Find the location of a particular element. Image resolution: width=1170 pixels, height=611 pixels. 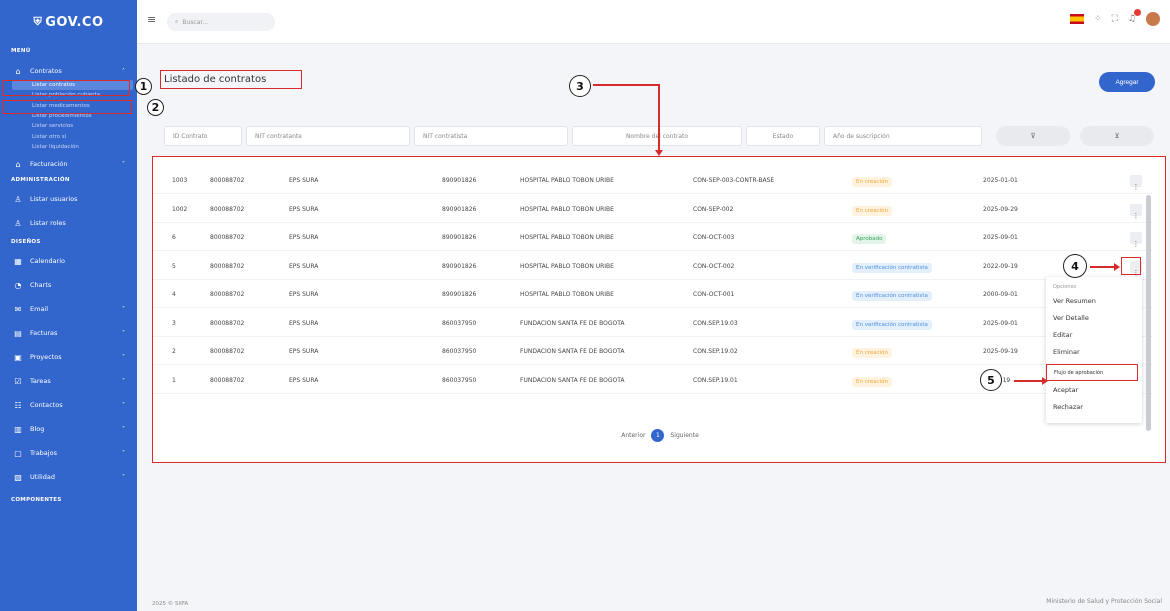

sidebar-item-blog: ▥ Blog ˅ is located at coordinates (68, 429).